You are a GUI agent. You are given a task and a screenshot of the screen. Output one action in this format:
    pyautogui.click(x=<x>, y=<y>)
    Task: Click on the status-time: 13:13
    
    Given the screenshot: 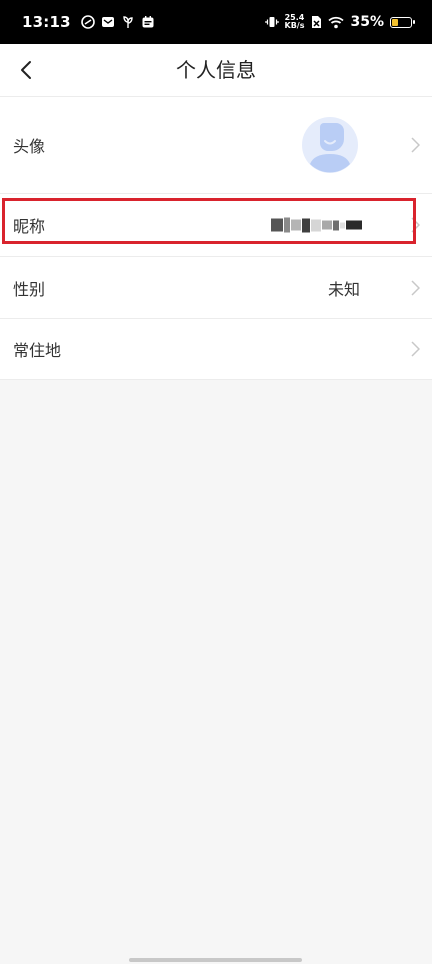 What is the action you would take?
    pyautogui.click(x=46, y=22)
    